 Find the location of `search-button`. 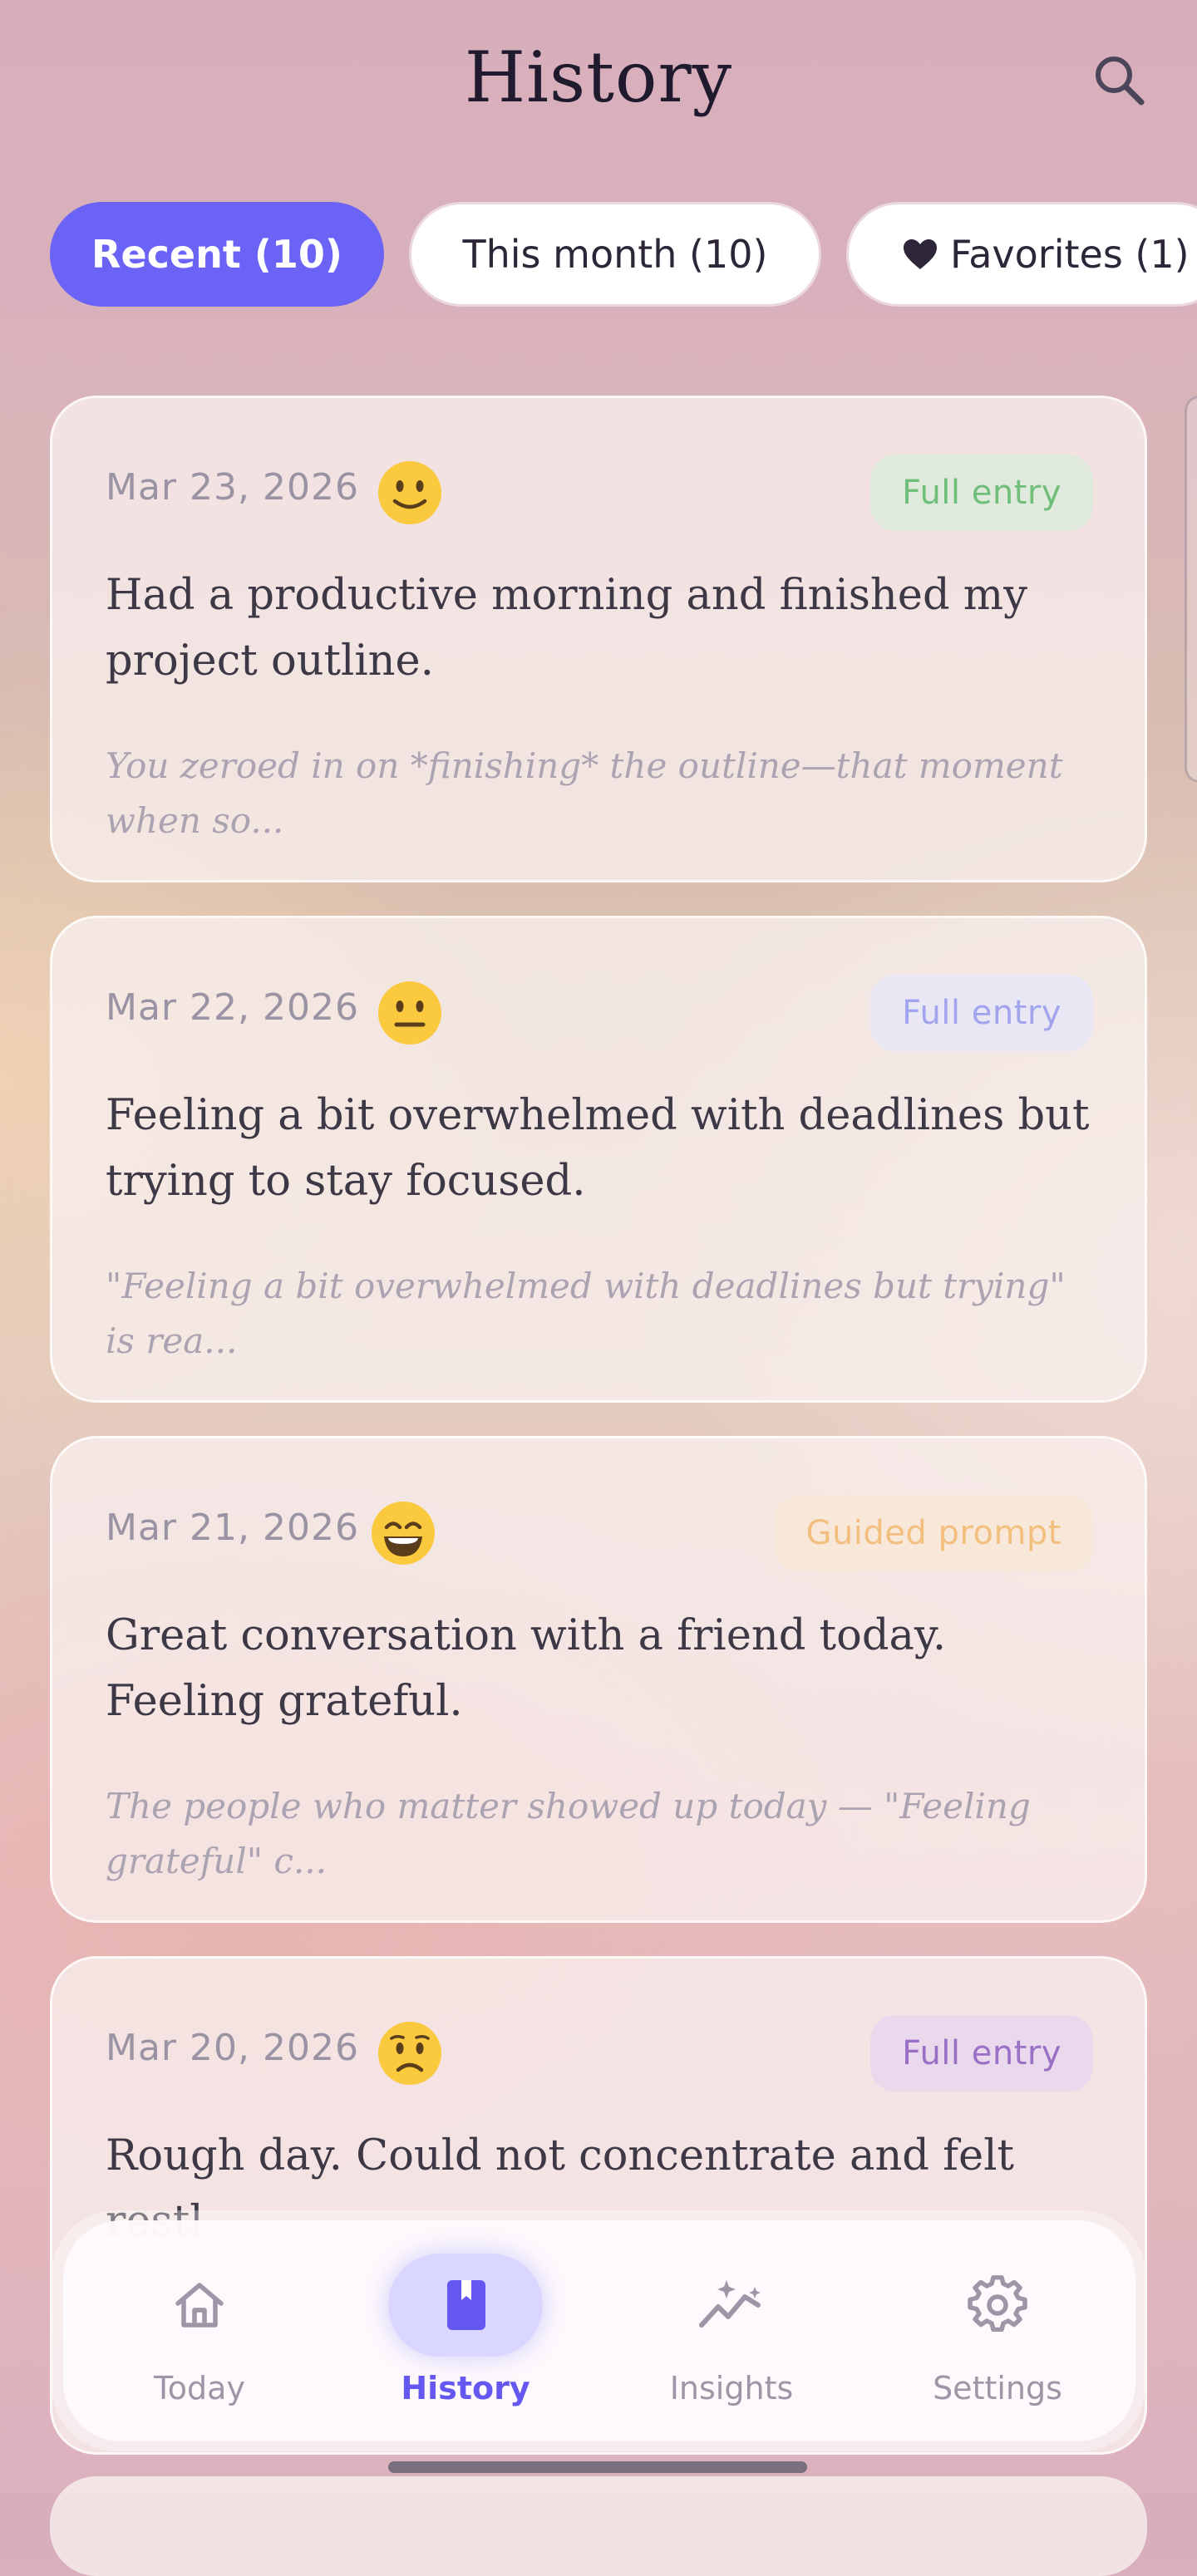

search-button is located at coordinates (1119, 80).